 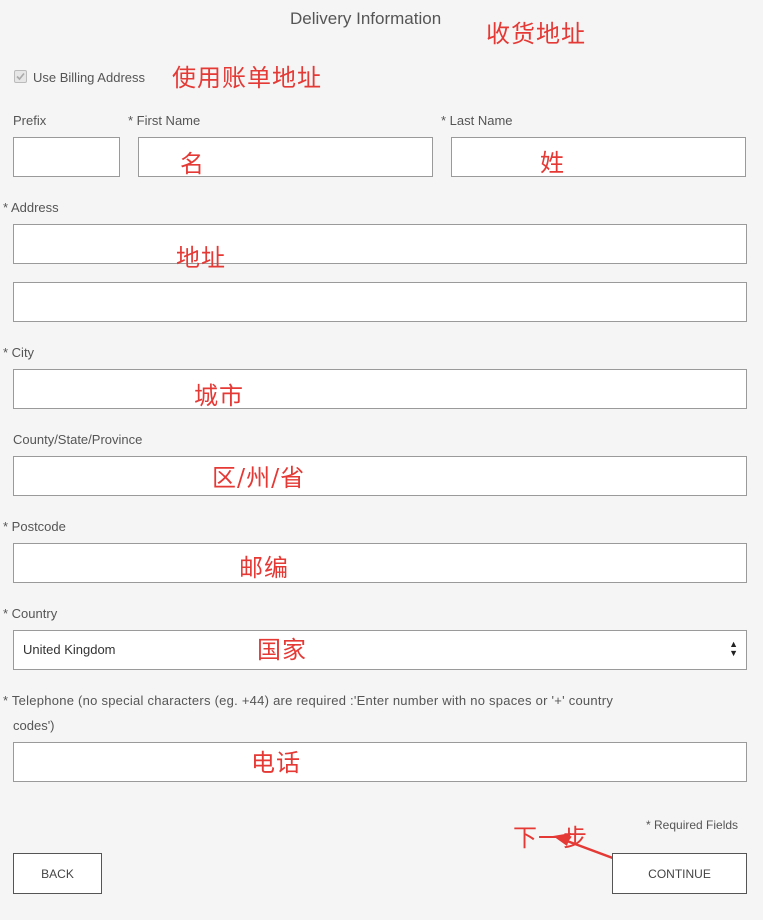 I want to click on last-name-annotation: 姓, so click(x=552, y=163).